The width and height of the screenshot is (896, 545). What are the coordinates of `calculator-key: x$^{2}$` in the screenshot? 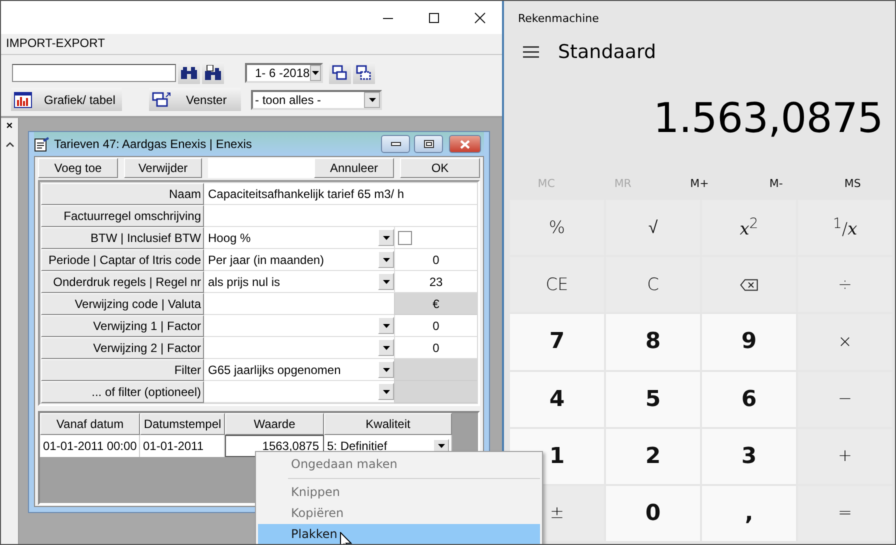 It's located at (749, 228).